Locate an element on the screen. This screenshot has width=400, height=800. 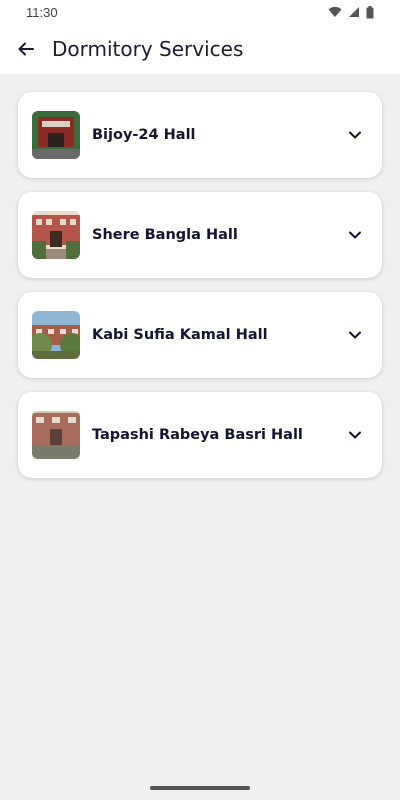
app-bar: Dormitory Services is located at coordinates (200, 49).